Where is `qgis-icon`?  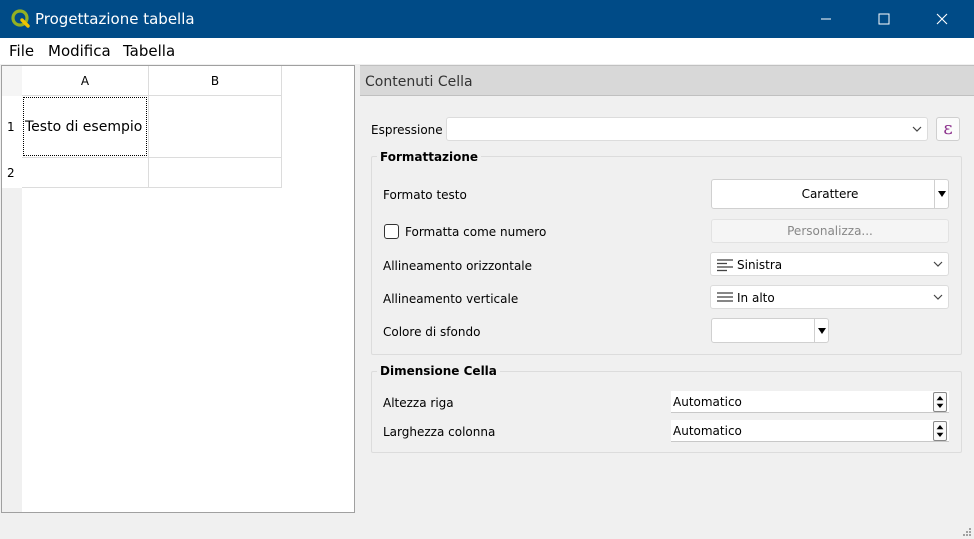
qgis-icon is located at coordinates (20, 18).